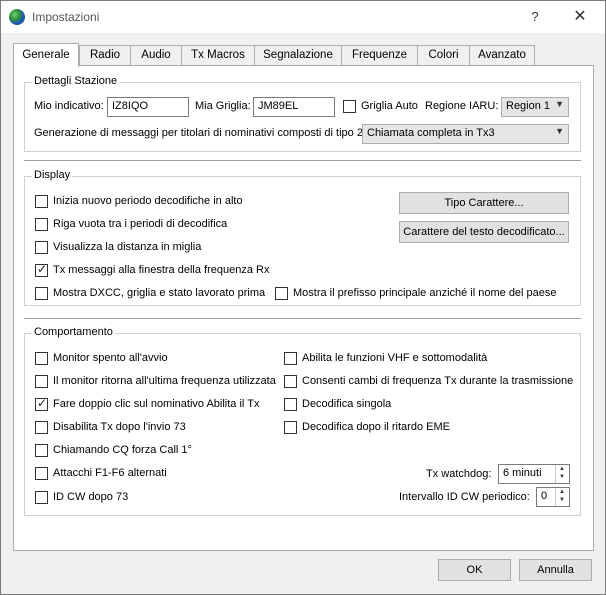  I want to click on checkbox-label: Abilita le funzioni VHF e sottomodalità, so click(395, 358).